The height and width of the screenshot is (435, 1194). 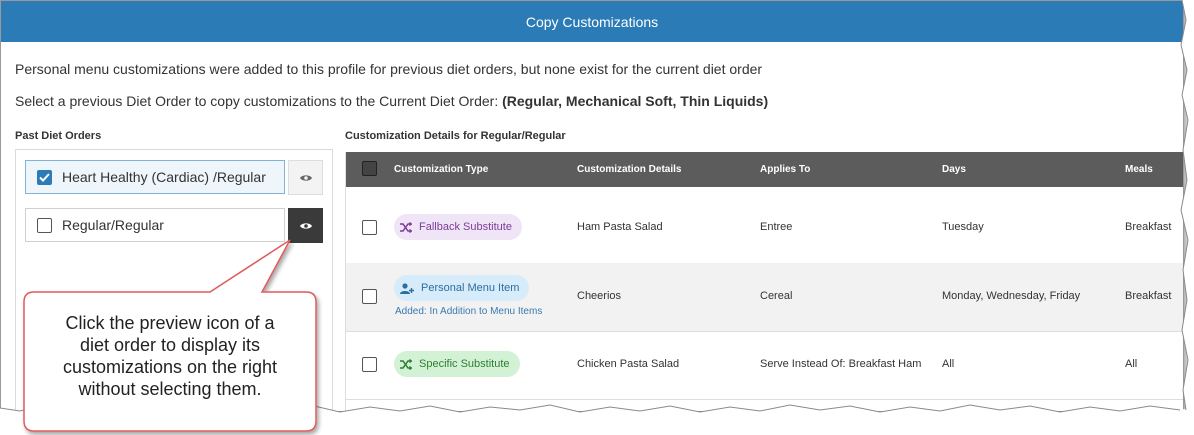 What do you see at coordinates (1139, 169) in the screenshot?
I see `column-header: Meals` at bounding box center [1139, 169].